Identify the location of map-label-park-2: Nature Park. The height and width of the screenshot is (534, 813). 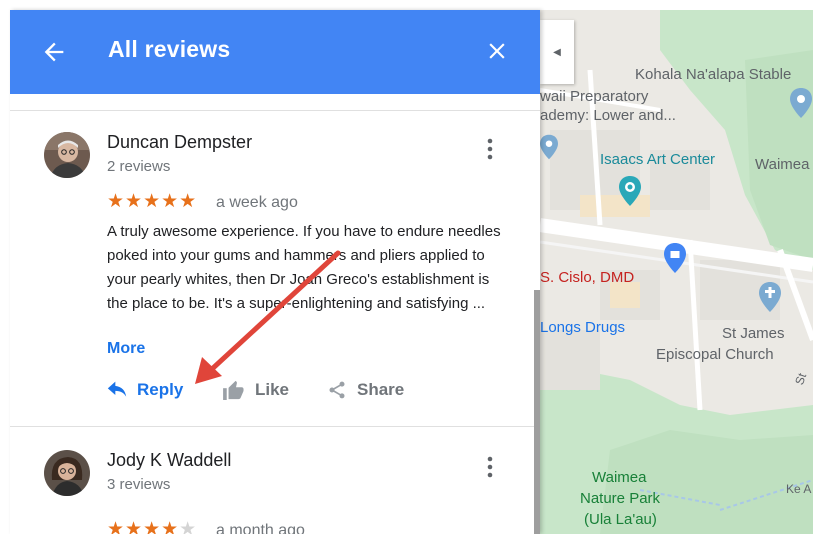
(620, 499).